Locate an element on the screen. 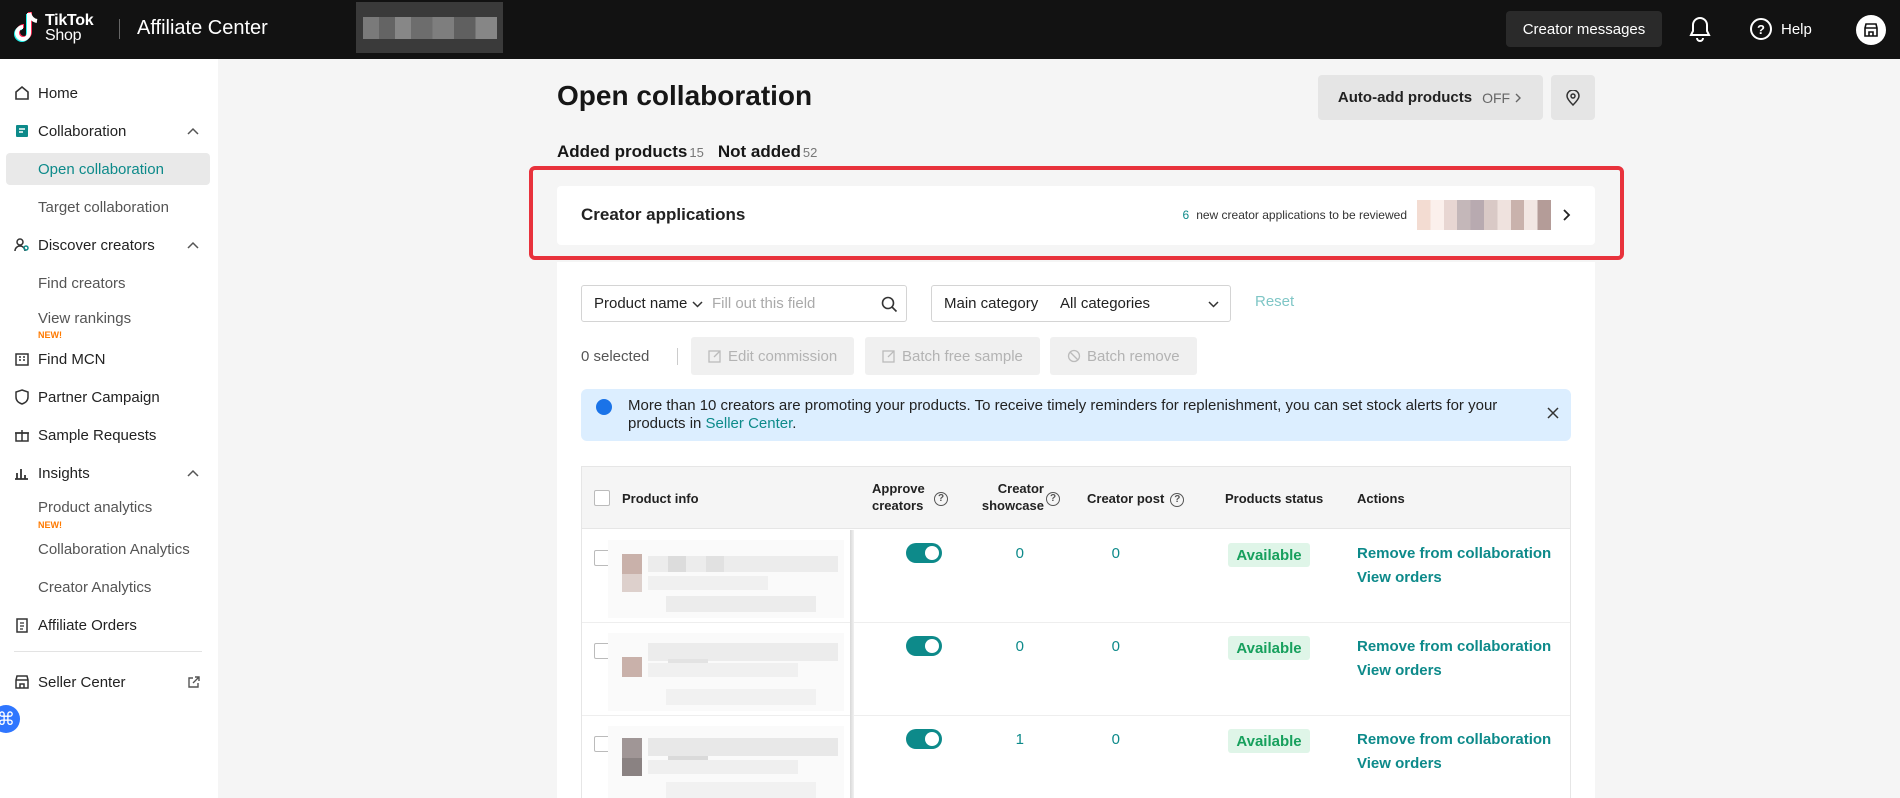 The image size is (1900, 798). sidebar-item-label: Insights is located at coordinates (64, 473).